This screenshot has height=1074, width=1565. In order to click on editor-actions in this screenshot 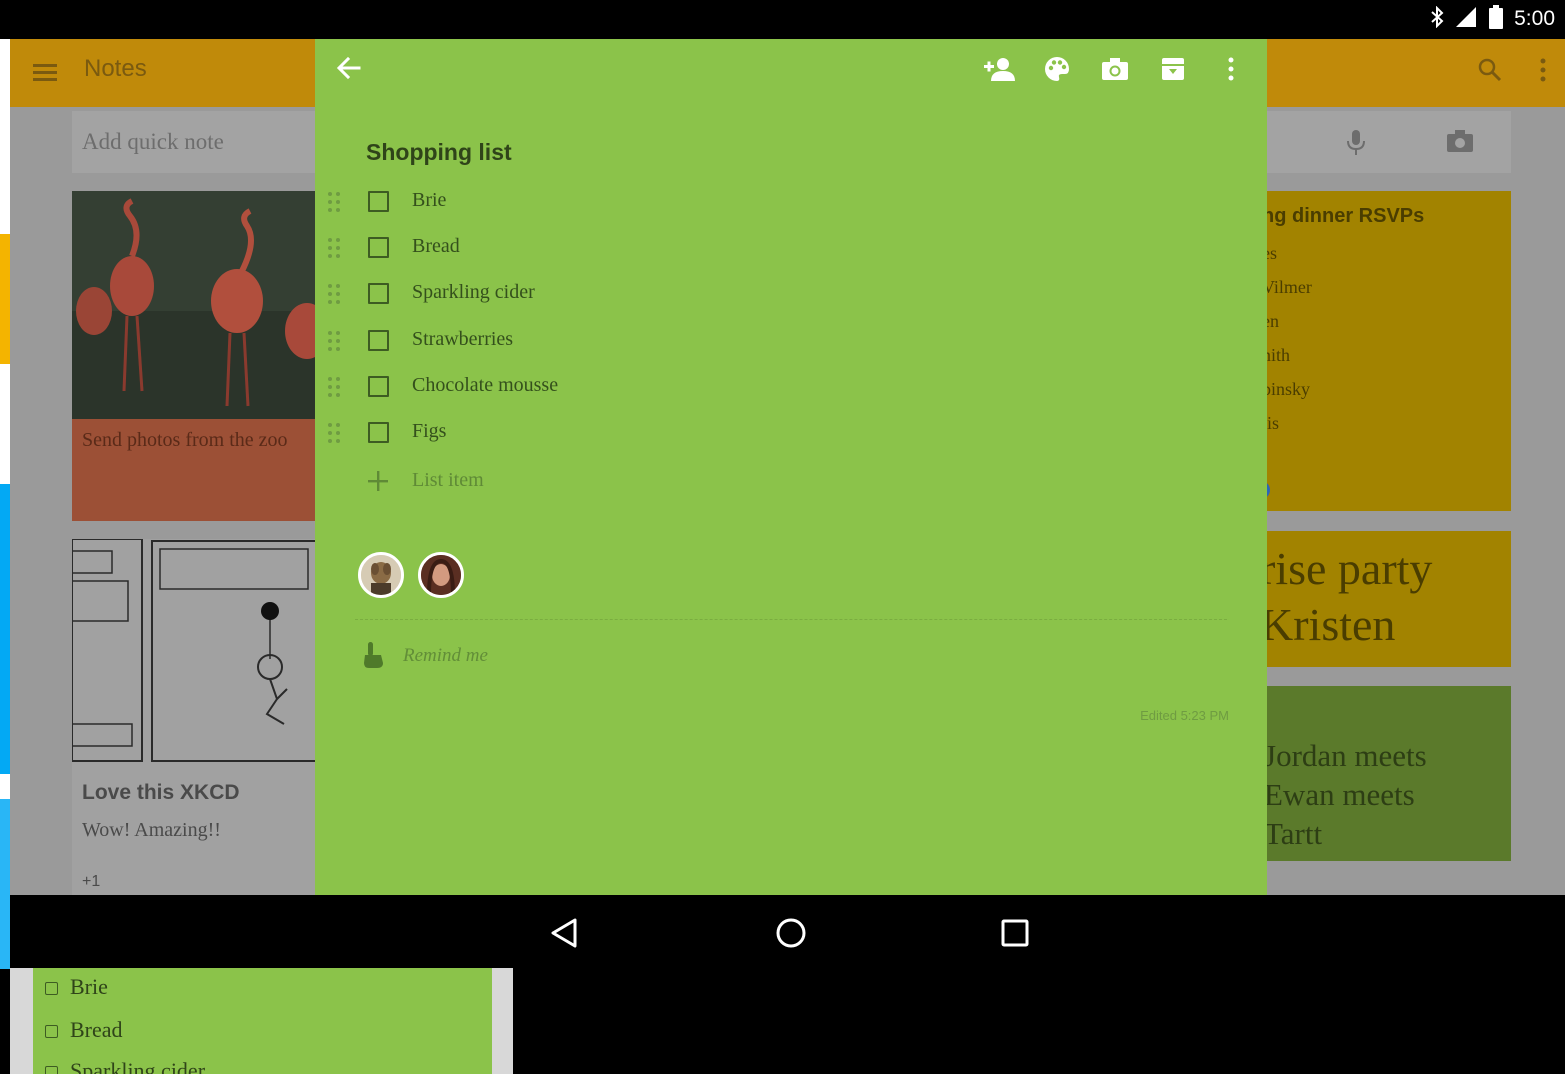, I will do `click(1115, 69)`.